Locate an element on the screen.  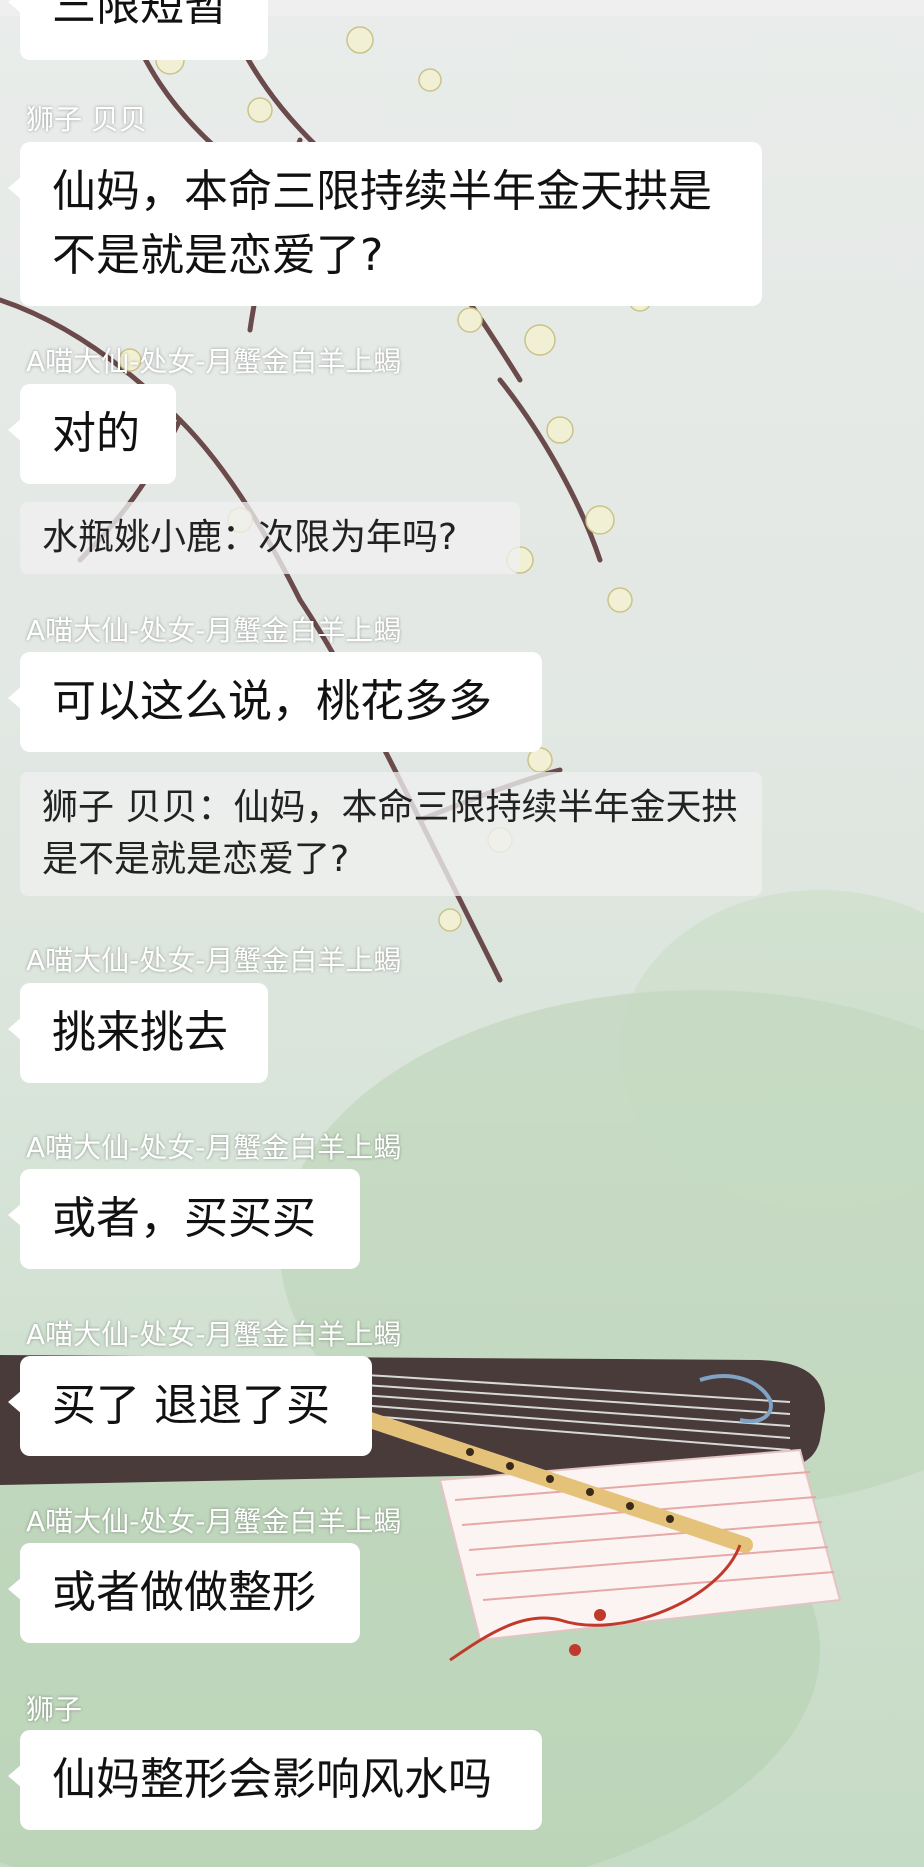
message-bubble: 或者做做整形 is located at coordinates (184, 1593).